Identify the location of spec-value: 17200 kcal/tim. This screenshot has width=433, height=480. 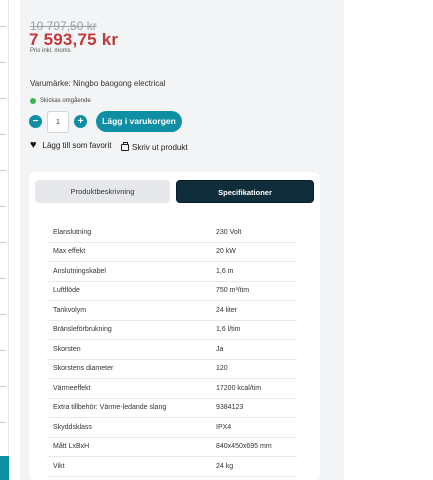
(239, 388).